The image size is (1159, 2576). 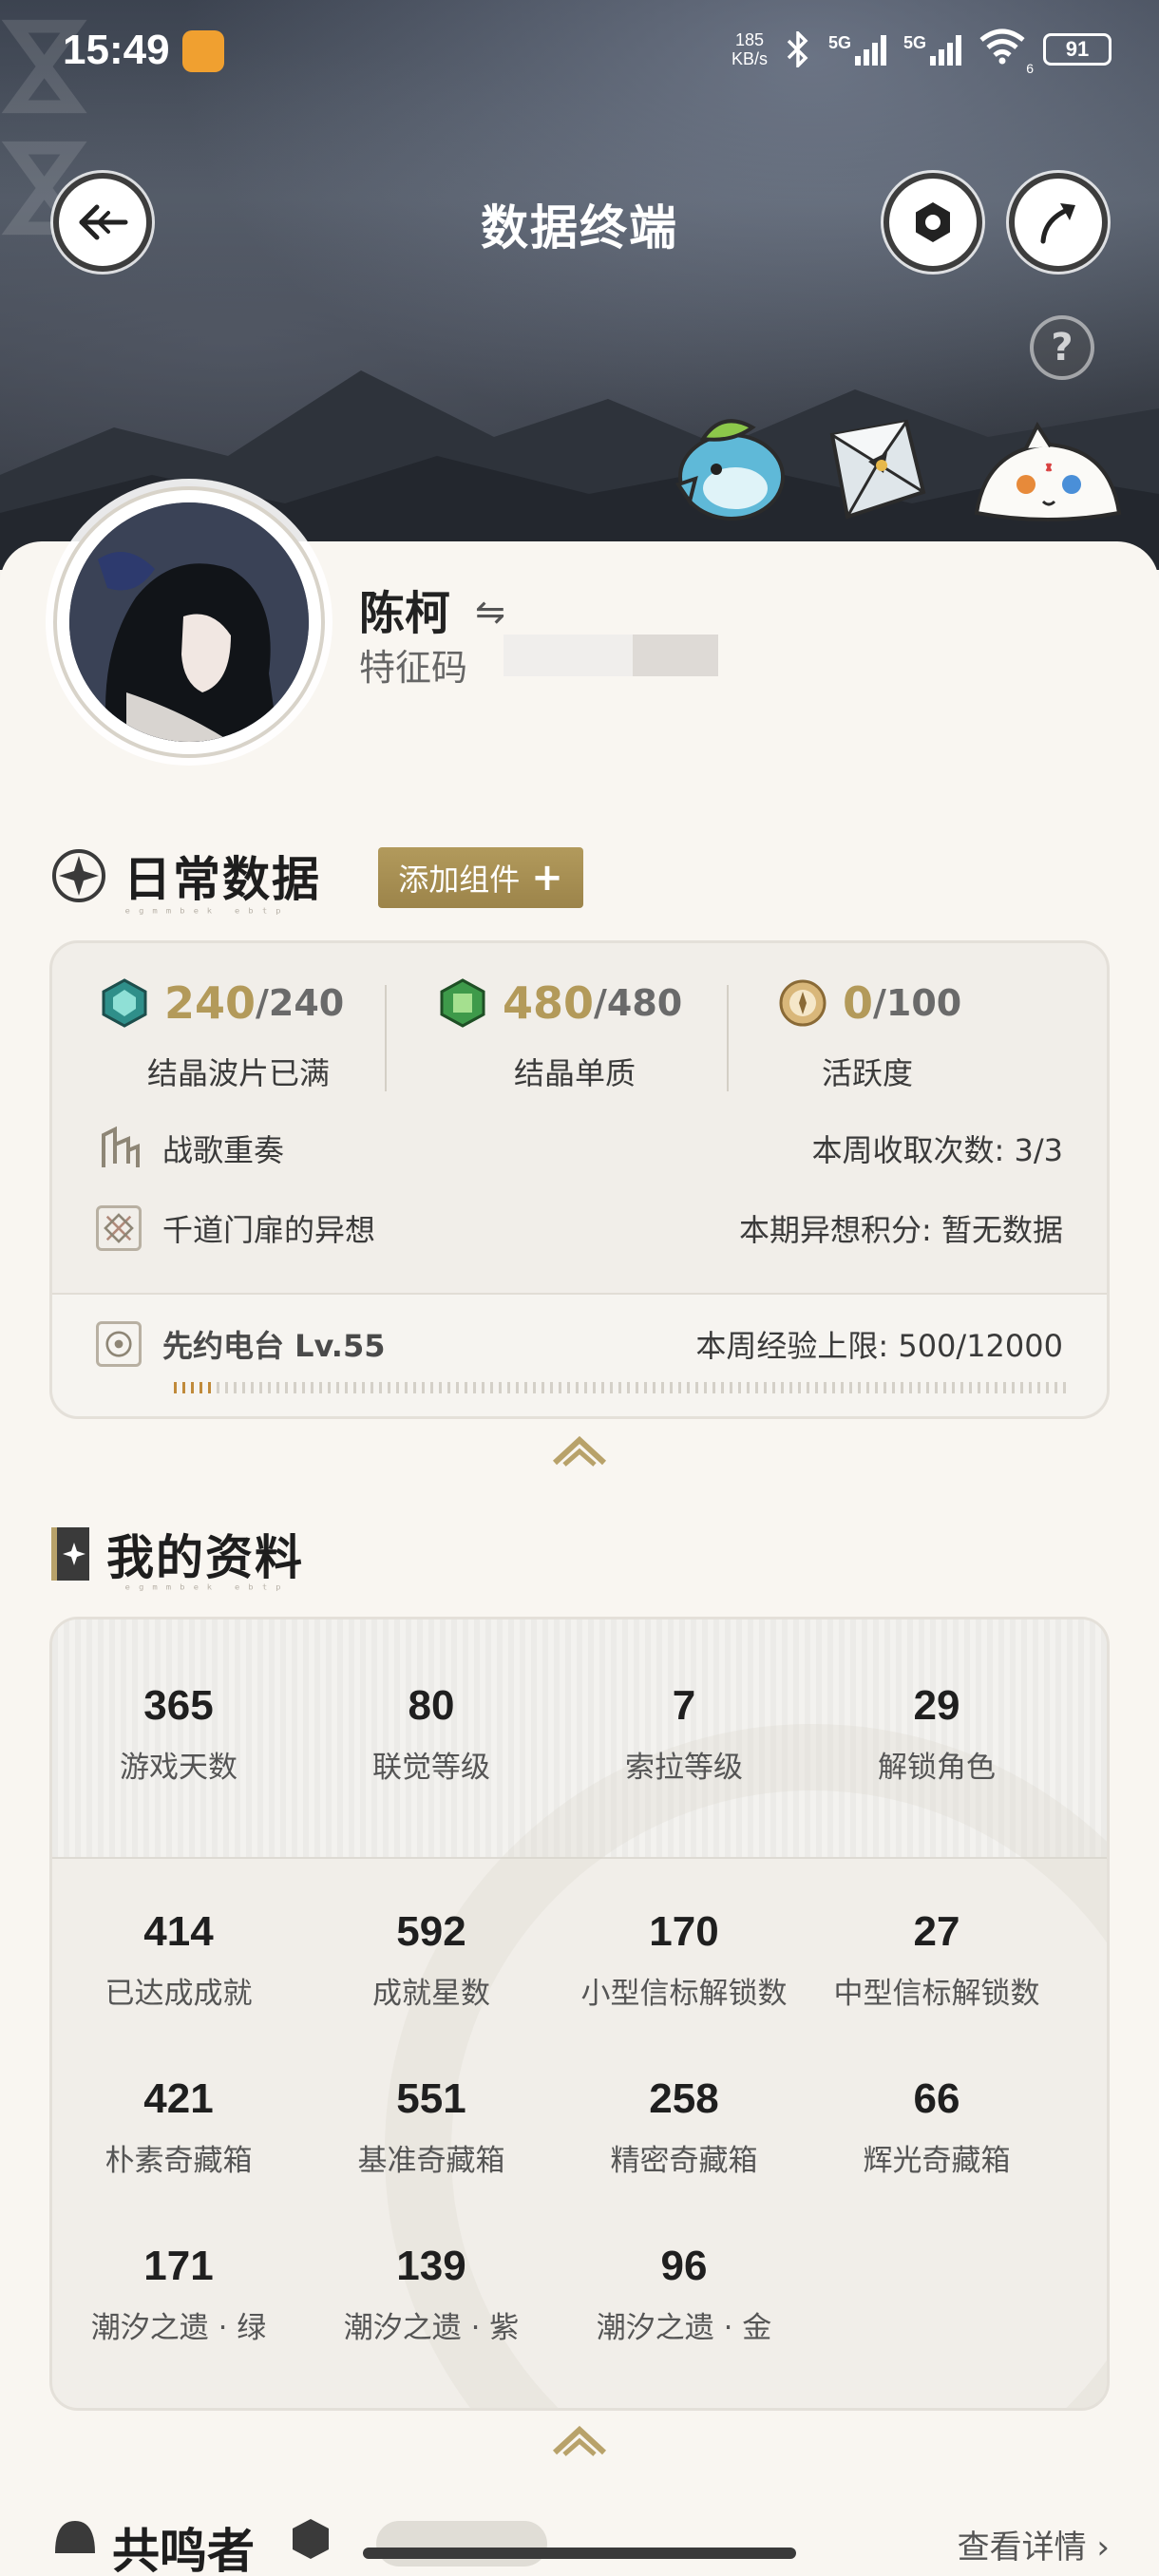 I want to click on battery-level: 91, so click(x=1077, y=49).